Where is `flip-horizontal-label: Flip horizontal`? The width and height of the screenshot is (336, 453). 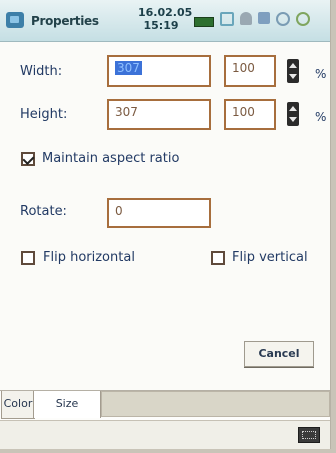
flip-horizontal-label: Flip horizontal is located at coordinates (89, 257).